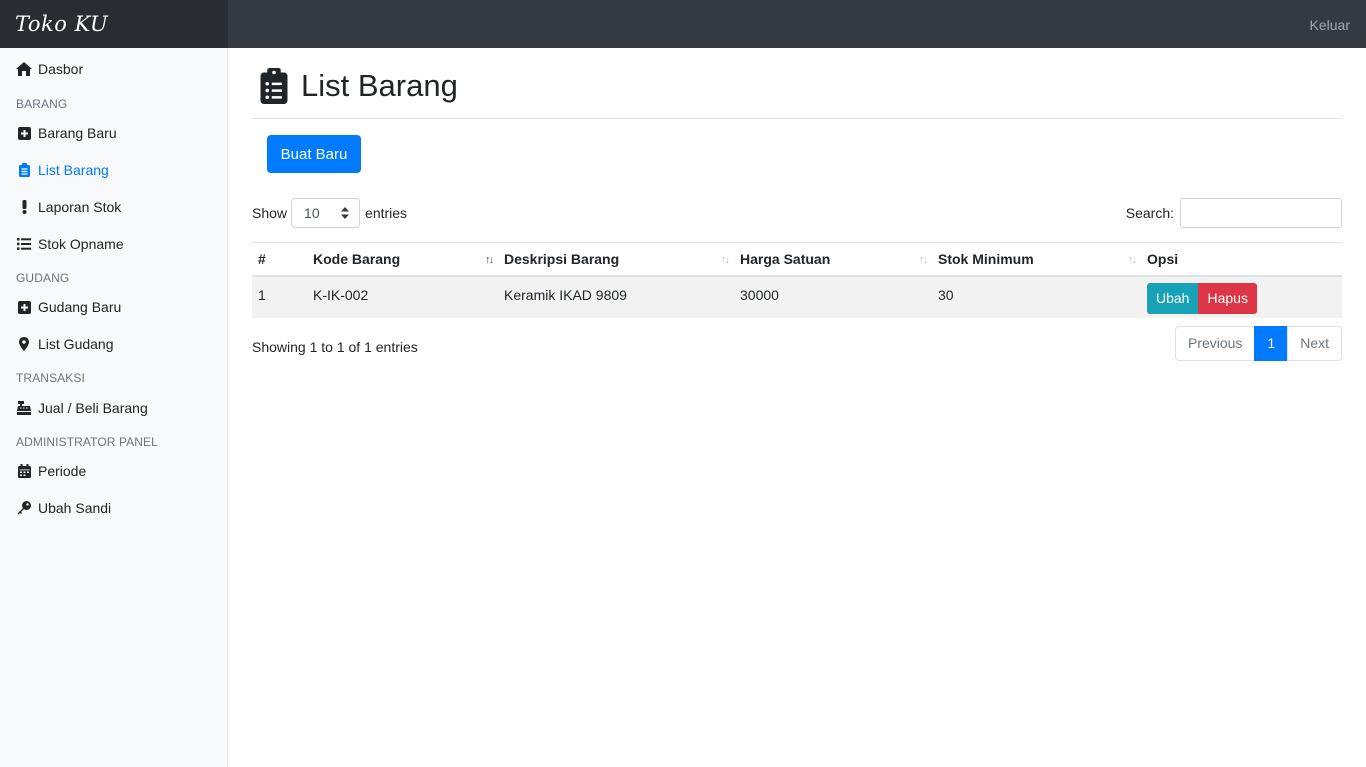 The height and width of the screenshot is (767, 1366). I want to click on delete-button: Hapus, so click(1227, 298).